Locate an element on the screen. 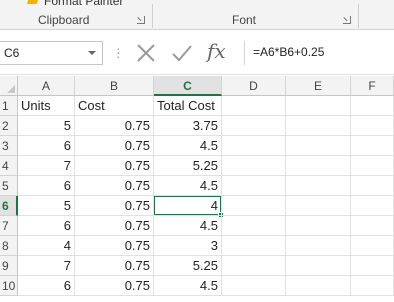 The height and width of the screenshot is (302, 394). cell-e6 is located at coordinates (318, 206).